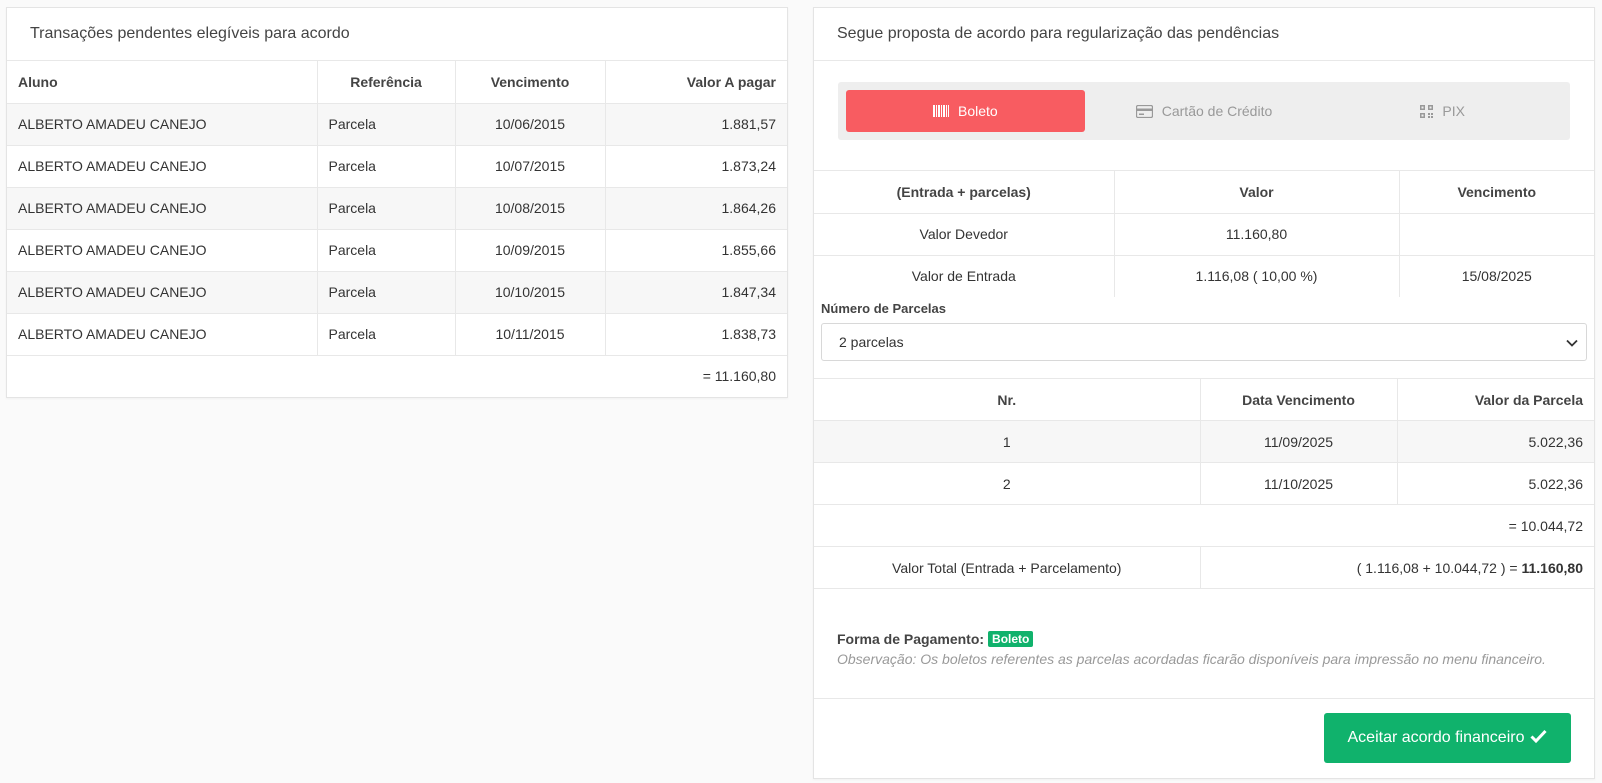 Image resolution: width=1602 pixels, height=783 pixels. I want to click on payment-method-tabs-container: Boleto Cartão de Crédito PIX, so click(1204, 116).